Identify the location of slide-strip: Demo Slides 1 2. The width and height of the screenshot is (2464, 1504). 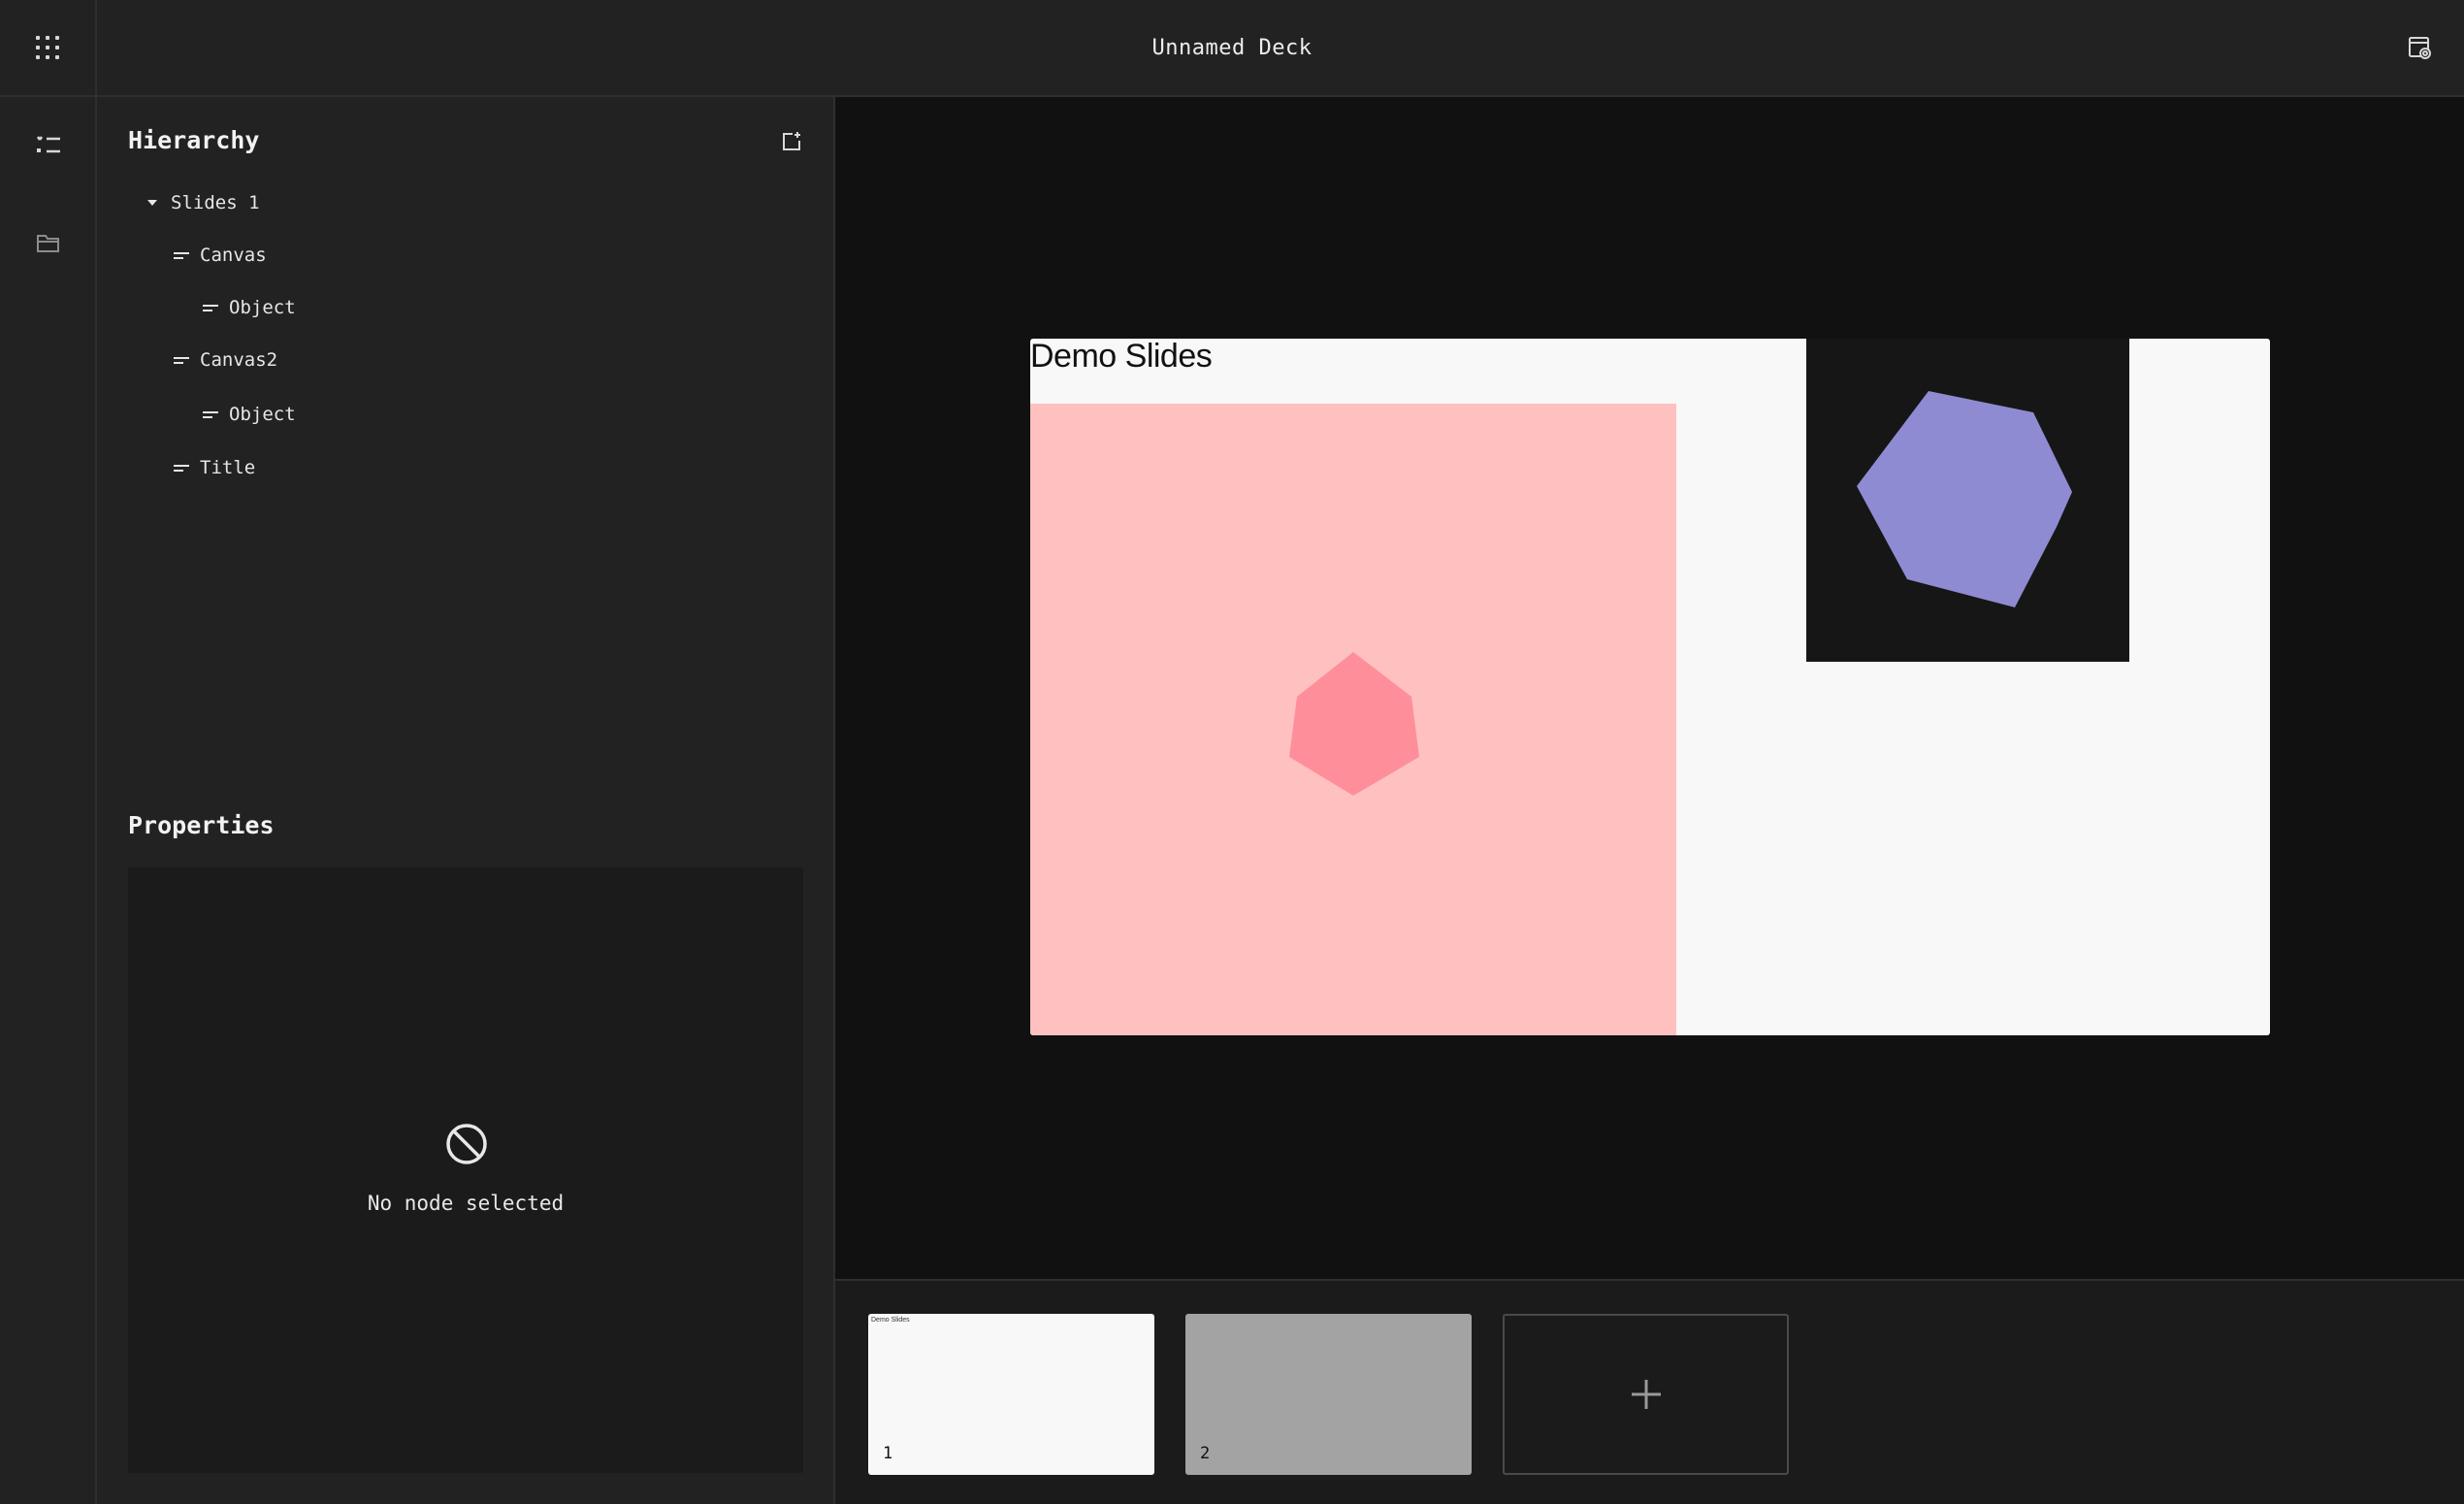
(1649, 1391).